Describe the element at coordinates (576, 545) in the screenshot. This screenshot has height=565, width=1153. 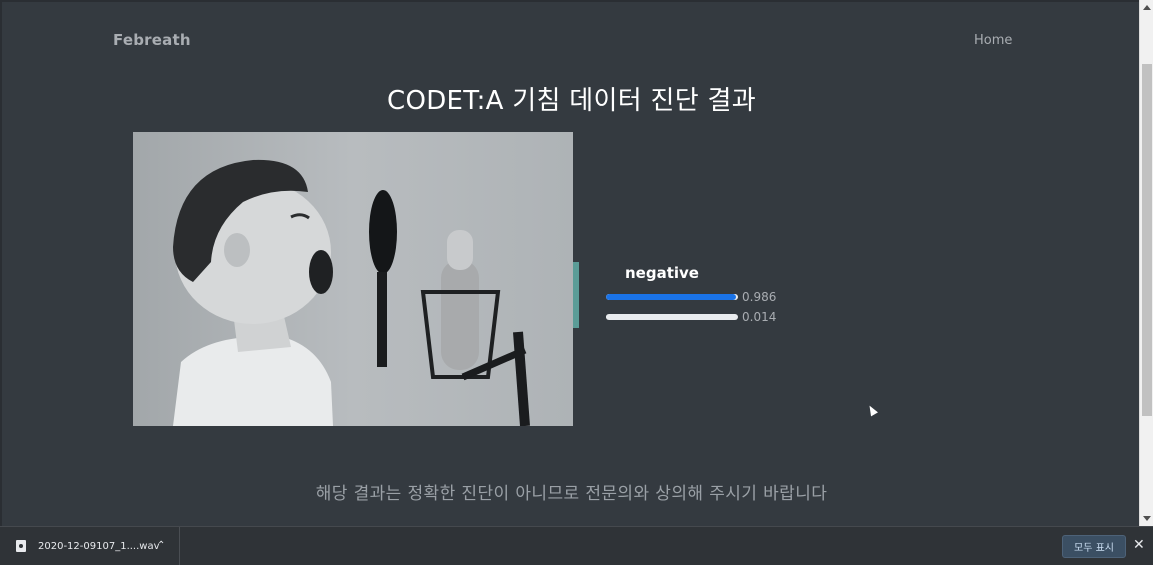
I see `download-shelf: 2020-12-09107_1....wav ⌃ 모두 표시 ✕` at that location.